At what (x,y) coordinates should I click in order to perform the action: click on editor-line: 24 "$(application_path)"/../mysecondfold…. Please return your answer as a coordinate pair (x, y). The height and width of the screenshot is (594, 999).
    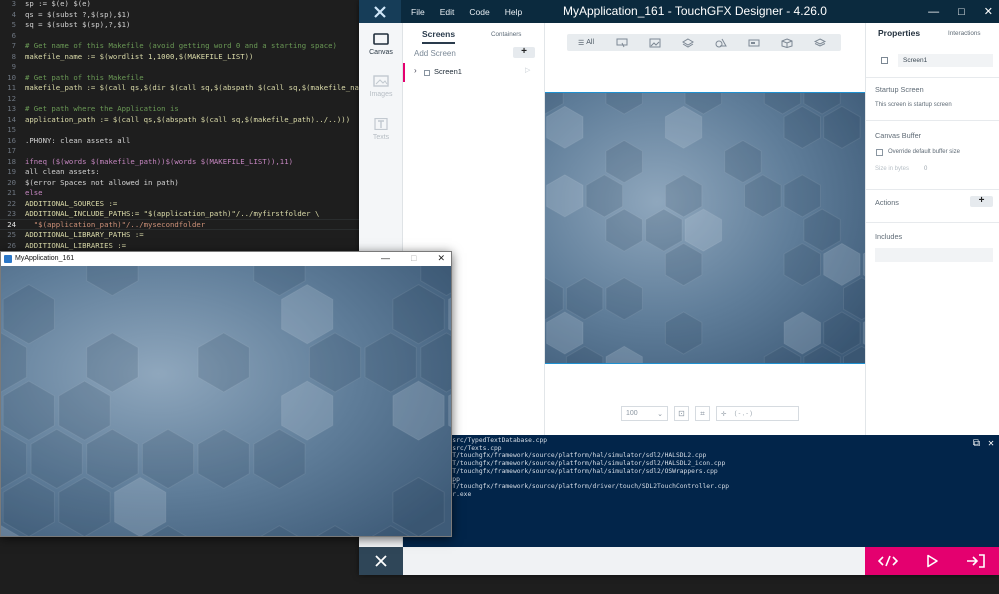
    Looking at the image, I should click on (180, 225).